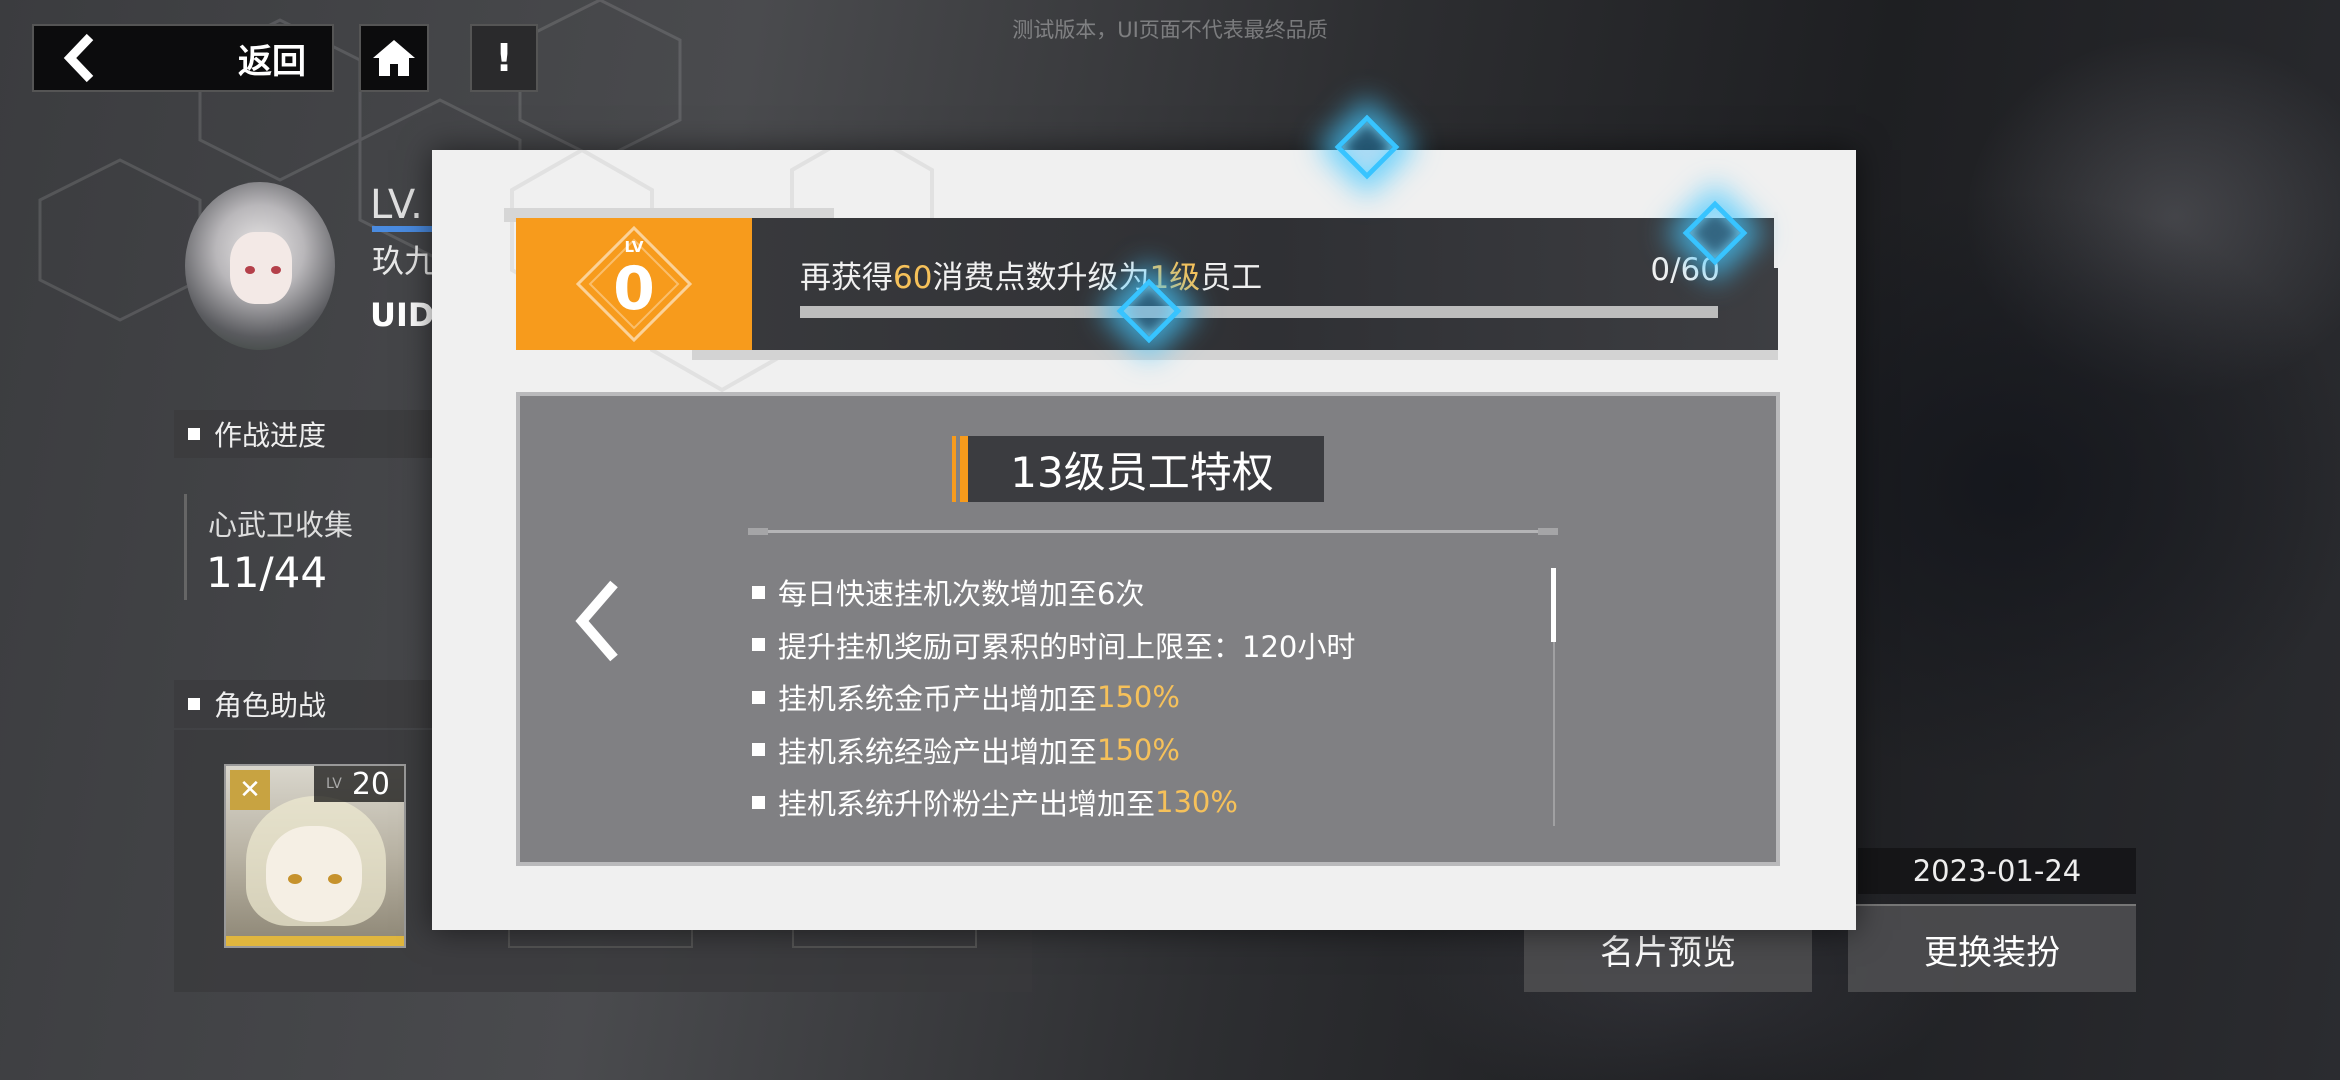 Image resolution: width=2340 pixels, height=1080 pixels. I want to click on player-exp-bar, so click(402, 229).